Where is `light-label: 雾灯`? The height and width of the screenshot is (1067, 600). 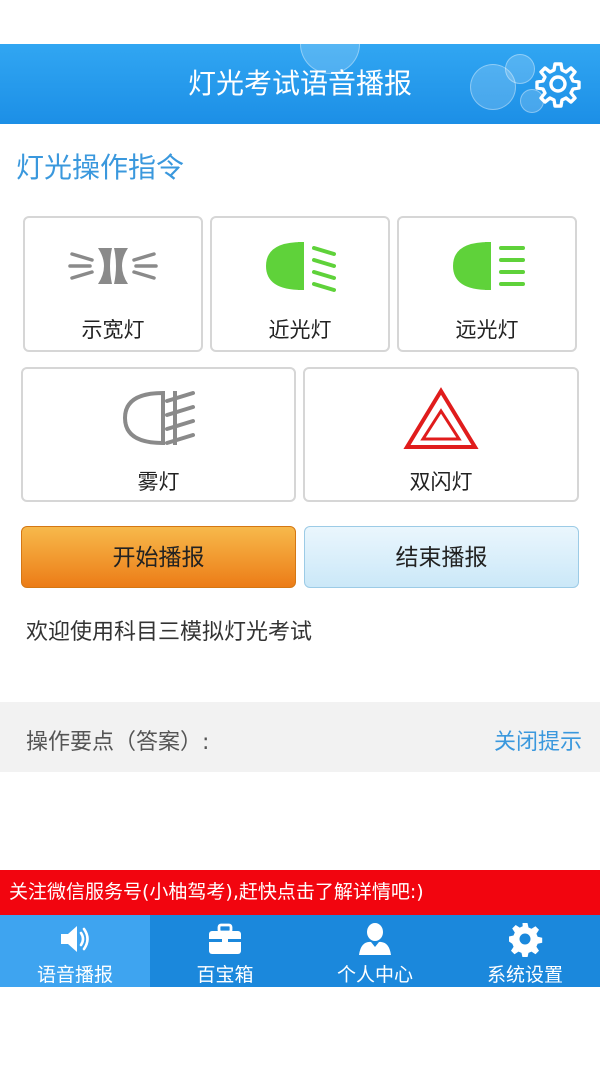 light-label: 雾灯 is located at coordinates (158, 482).